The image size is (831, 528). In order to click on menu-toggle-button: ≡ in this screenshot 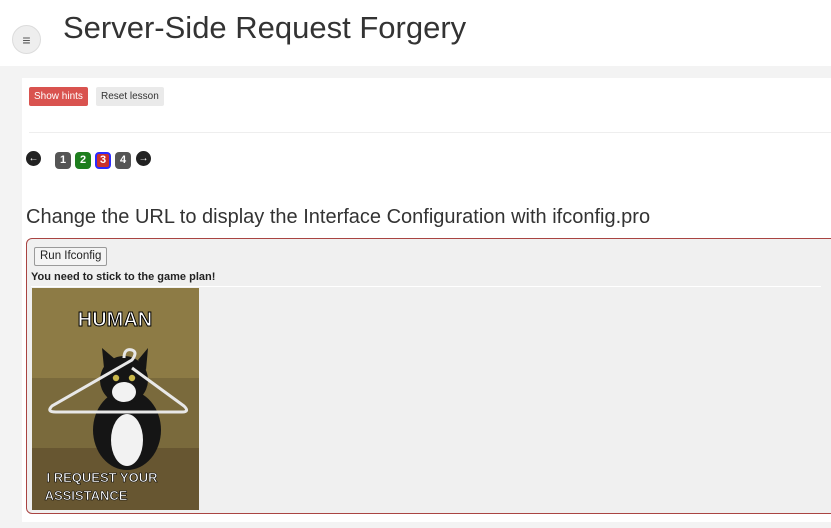, I will do `click(26, 39)`.